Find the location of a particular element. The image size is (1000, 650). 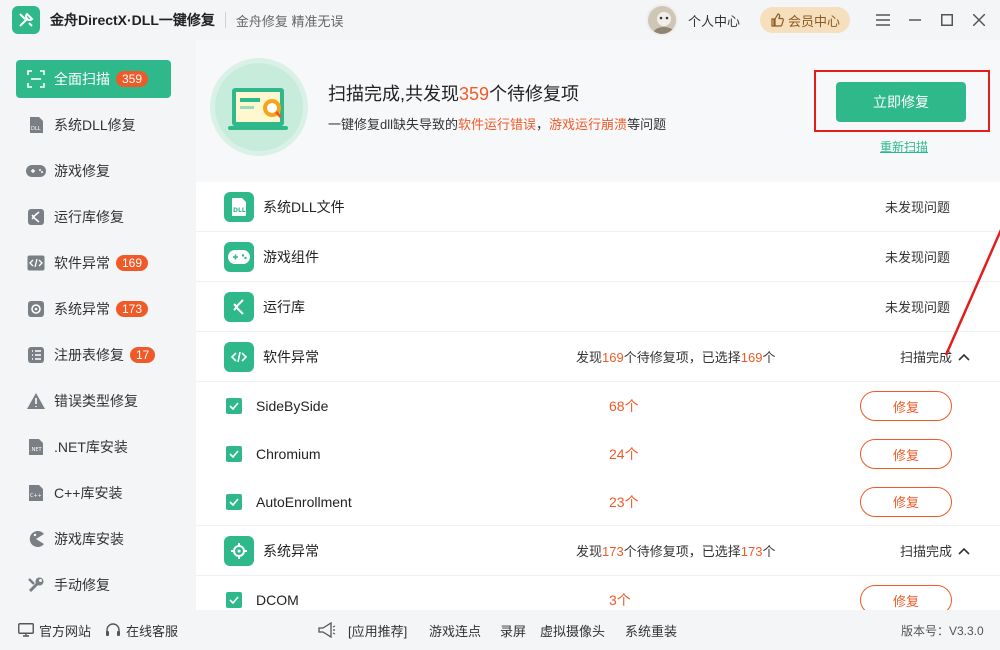

svg-text: C++ is located at coordinates (36, 496).